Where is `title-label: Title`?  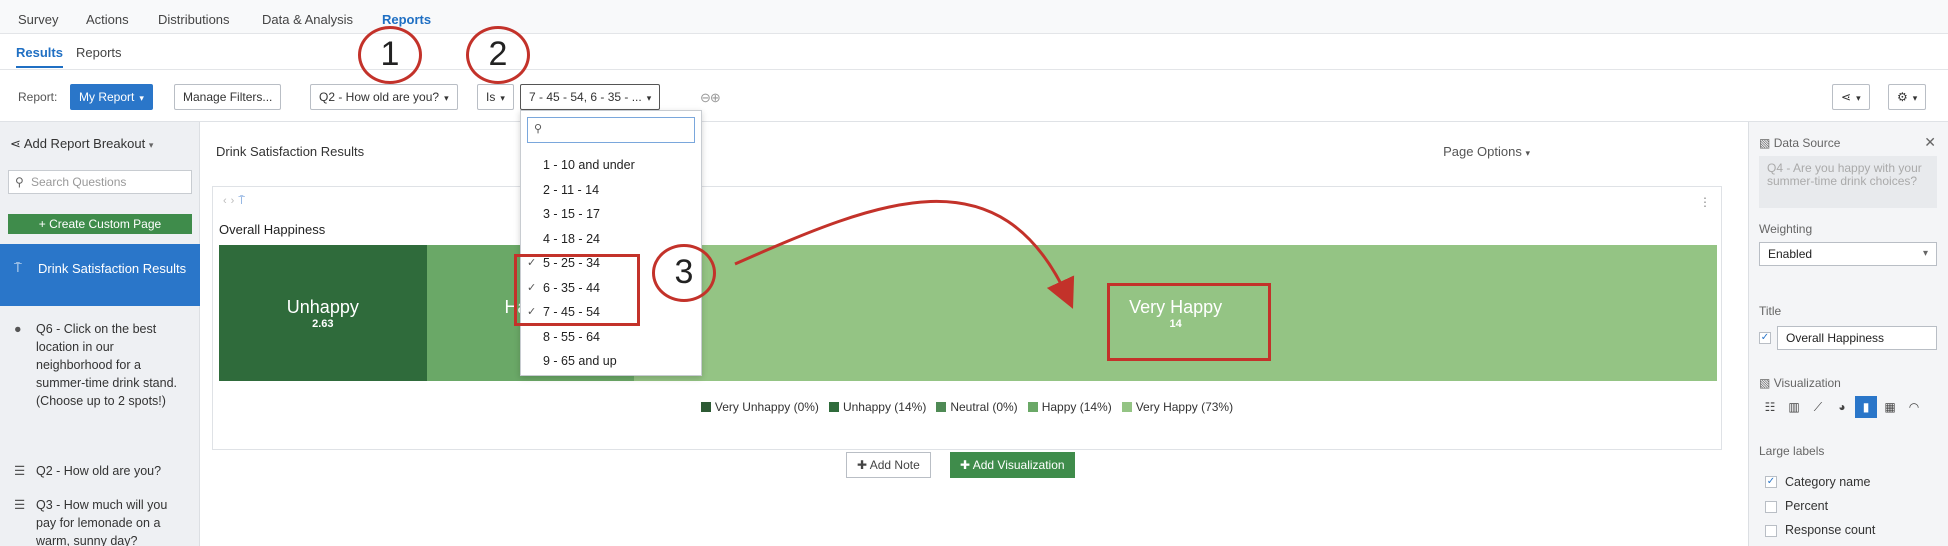
title-label: Title is located at coordinates (1770, 311).